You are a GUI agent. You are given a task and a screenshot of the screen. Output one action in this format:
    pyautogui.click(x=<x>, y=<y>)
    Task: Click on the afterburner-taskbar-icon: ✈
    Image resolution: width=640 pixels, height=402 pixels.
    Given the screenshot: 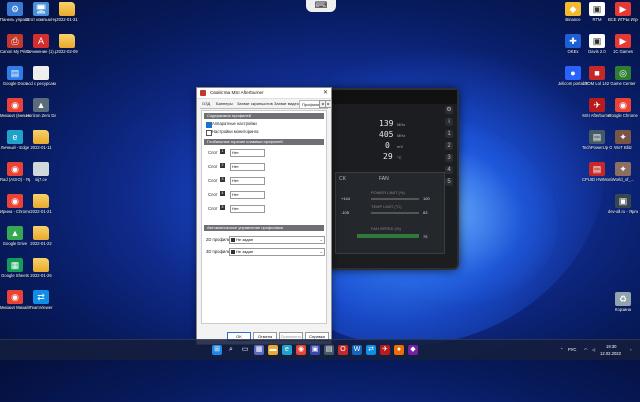 What is the action you would take?
    pyautogui.click(x=385, y=350)
    